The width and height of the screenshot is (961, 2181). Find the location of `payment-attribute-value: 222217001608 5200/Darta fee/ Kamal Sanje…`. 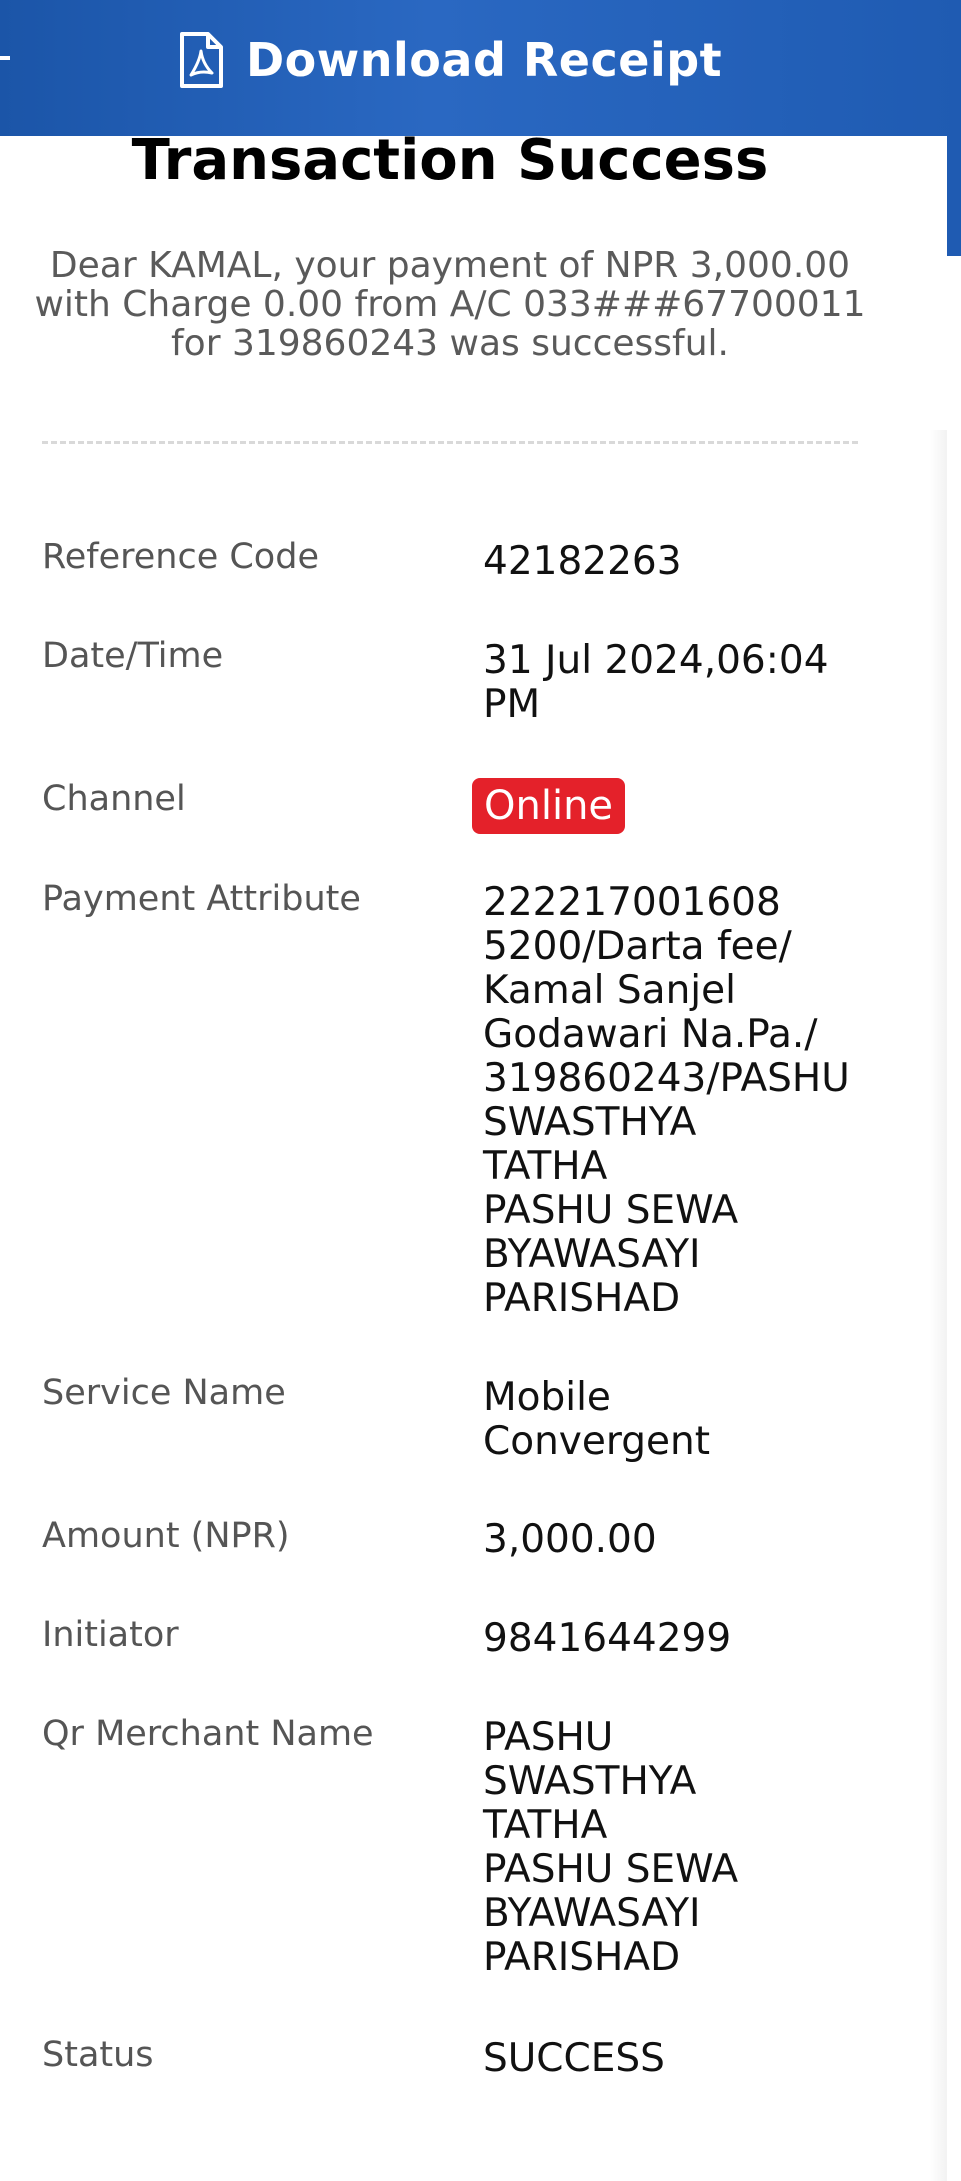

payment-attribute-value: 222217001608 5200/Darta fee/ Kamal Sanje… is located at coordinates (666, 1100).